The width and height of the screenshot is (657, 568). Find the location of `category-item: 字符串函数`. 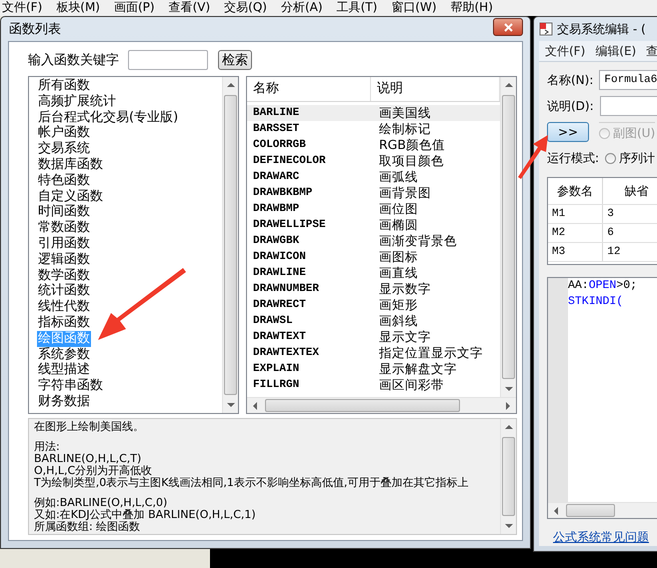

category-item: 字符串函数 is located at coordinates (70, 386).